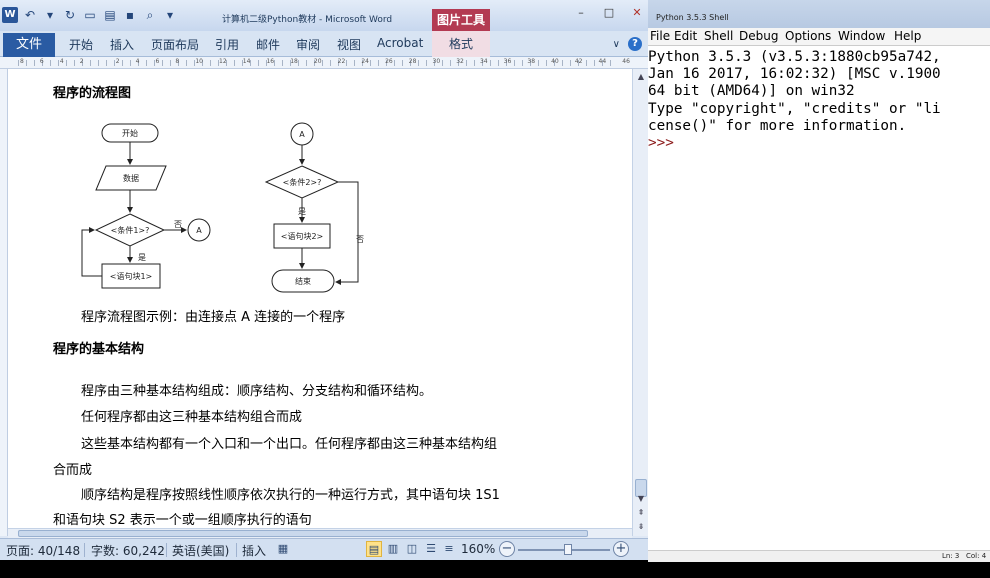  Describe the element at coordinates (581, 13) in the screenshot. I see `minimize-icon: –` at that location.